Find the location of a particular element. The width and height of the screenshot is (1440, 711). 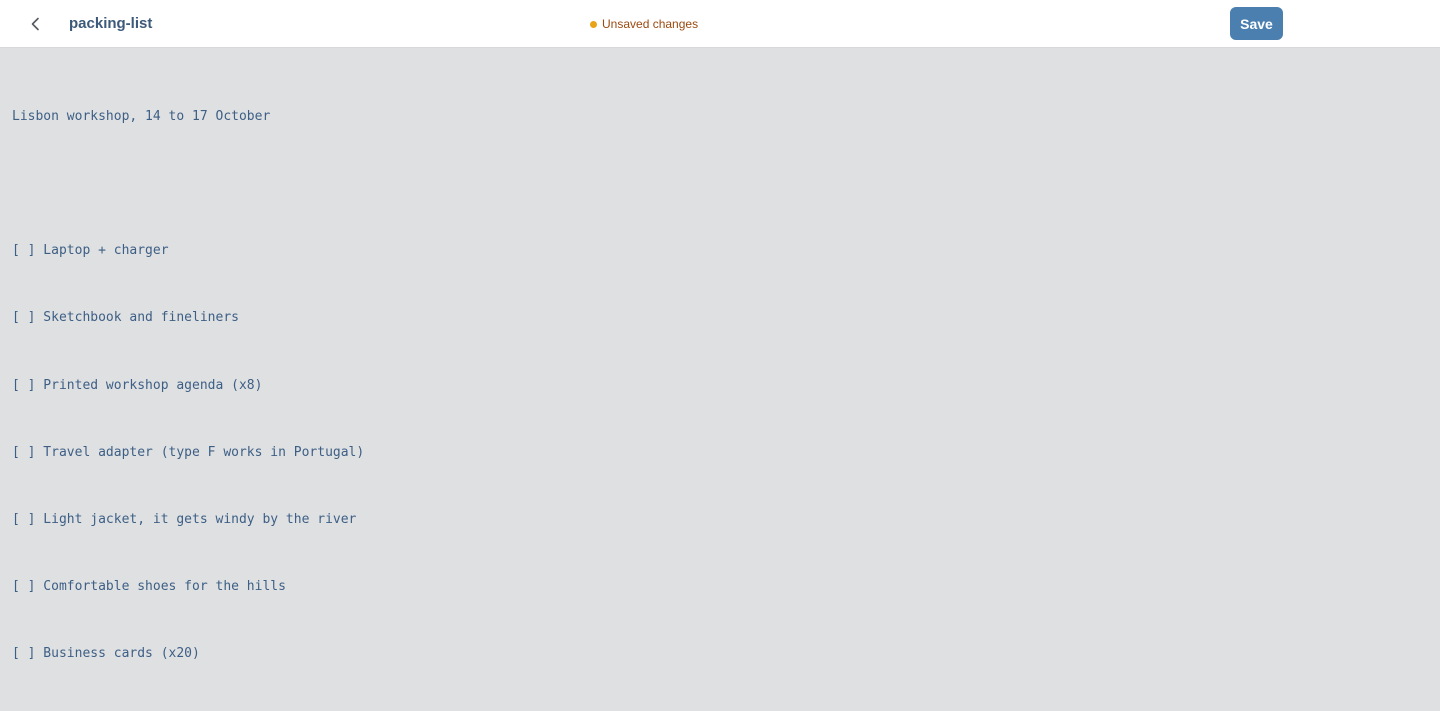

editor-line: [ ] Comfortable shoes for the hills is located at coordinates (188, 587).